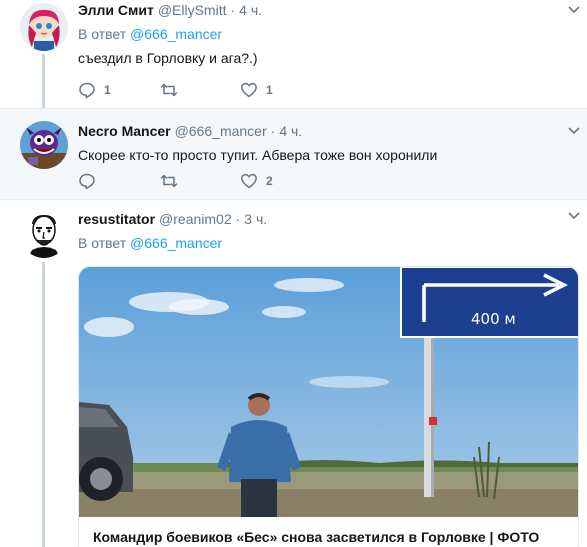 This screenshot has width=587, height=547. I want to click on display-name: resustitator, so click(116, 219).